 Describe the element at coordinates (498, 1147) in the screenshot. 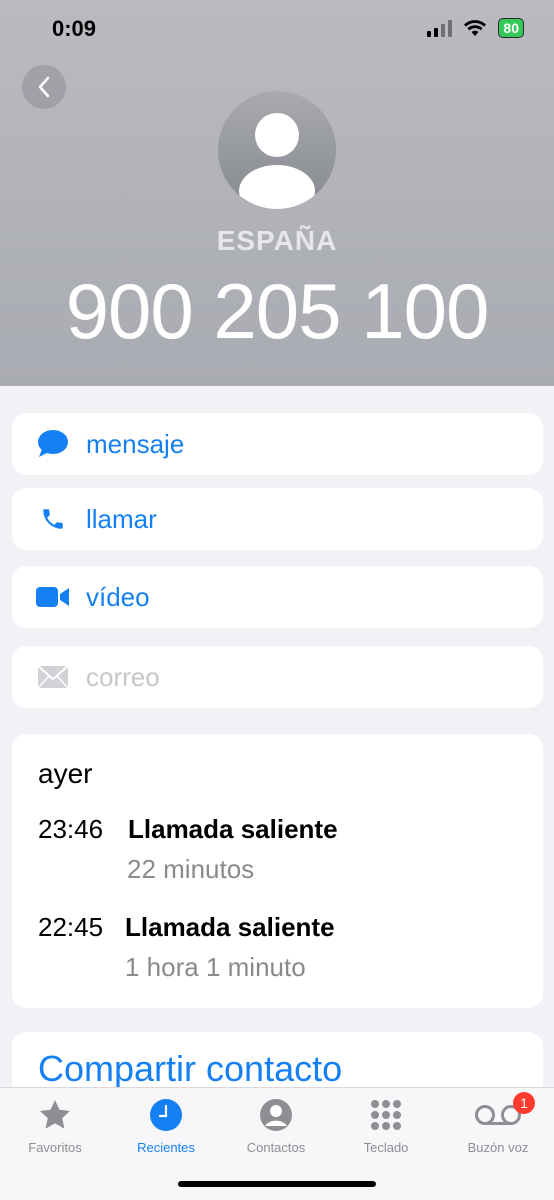

I see `tab-label: Buzón voz` at that location.